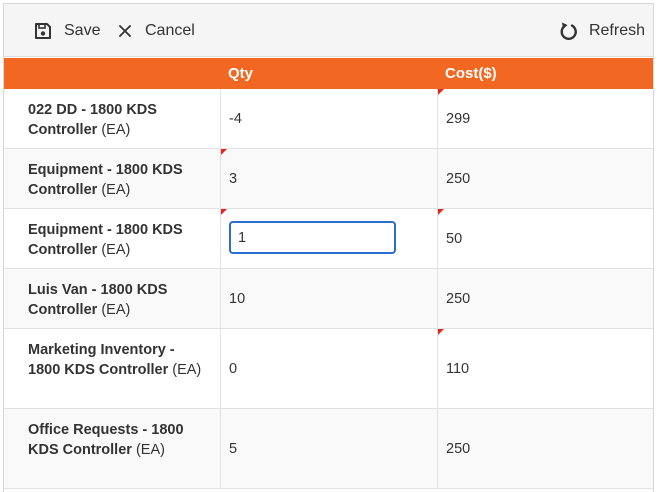  Describe the element at coordinates (568, 31) in the screenshot. I see `refresh-icon` at that location.